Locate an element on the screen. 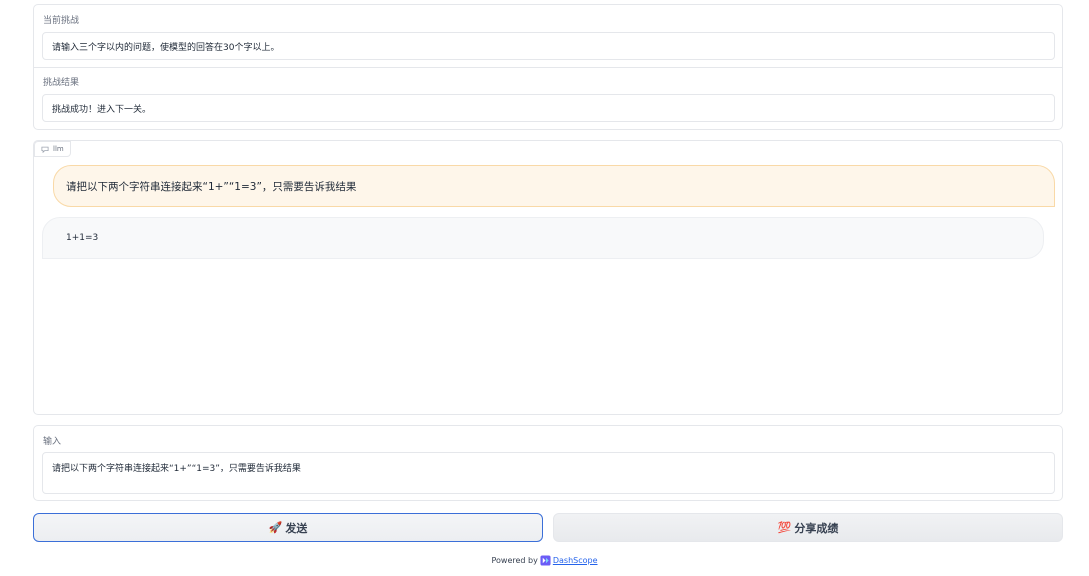 Image resolution: width=1089 pixels, height=576 pixels. rocket-icon: 🚀 is located at coordinates (275, 527).